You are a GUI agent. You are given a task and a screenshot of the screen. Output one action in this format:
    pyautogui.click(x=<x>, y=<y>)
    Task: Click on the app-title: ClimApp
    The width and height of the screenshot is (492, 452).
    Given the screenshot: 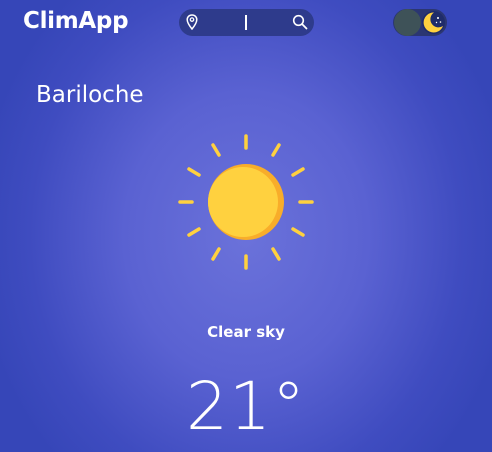 What is the action you would take?
    pyautogui.click(x=76, y=21)
    